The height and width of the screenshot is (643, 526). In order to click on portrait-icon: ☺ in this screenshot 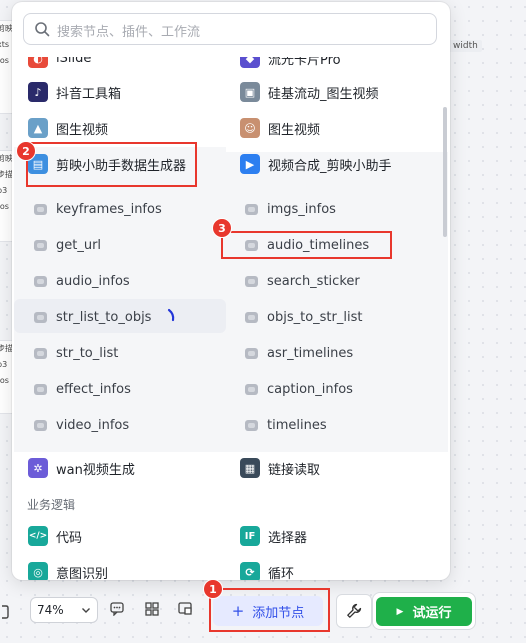, I will do `click(250, 128)`.